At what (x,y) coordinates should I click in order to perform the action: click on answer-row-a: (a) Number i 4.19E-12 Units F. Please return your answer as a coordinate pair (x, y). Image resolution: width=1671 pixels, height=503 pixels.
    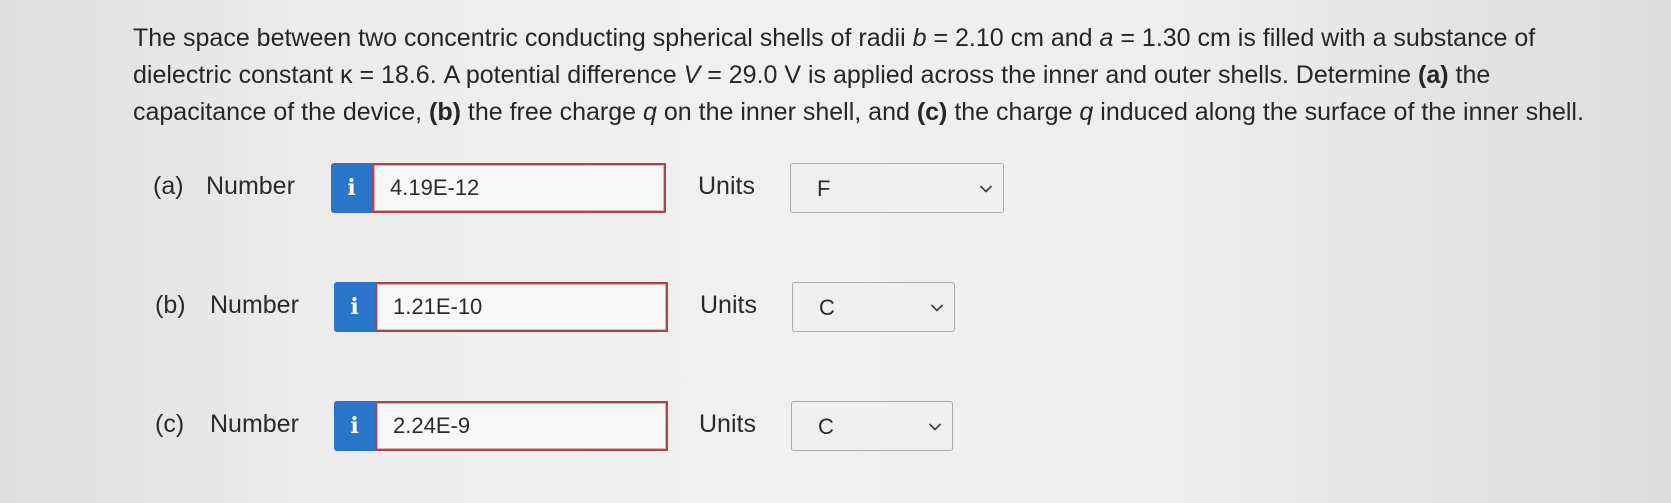
    Looking at the image, I should click on (835, 188).